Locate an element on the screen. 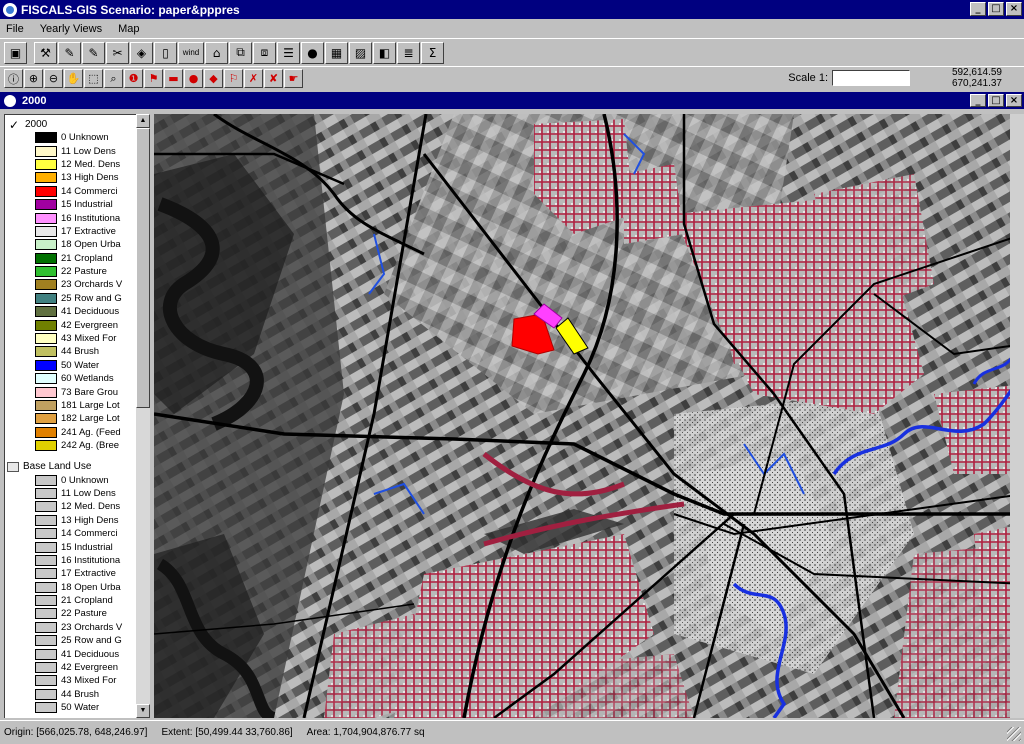 This screenshot has height=744, width=1024. wind-icon: wind is located at coordinates (191, 52).